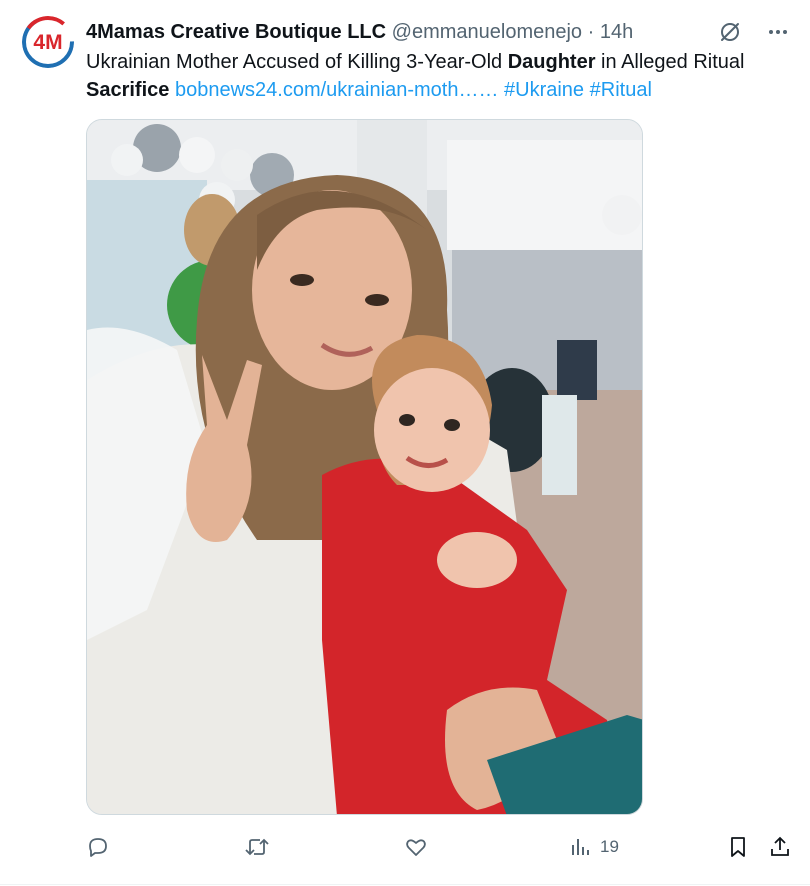  Describe the element at coordinates (98, 847) in the screenshot. I see `reply-icon` at that location.